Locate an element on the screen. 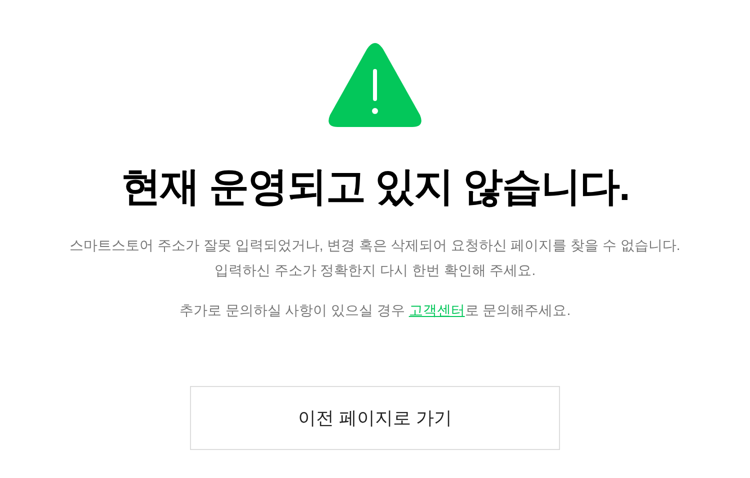  description-text: 스마트스토어 주소가 잘못 입력되었거나, 변경 혹은 삭제되어 요청하신 페이지를 찾을 수 없습니다. is located at coordinates (375, 245).